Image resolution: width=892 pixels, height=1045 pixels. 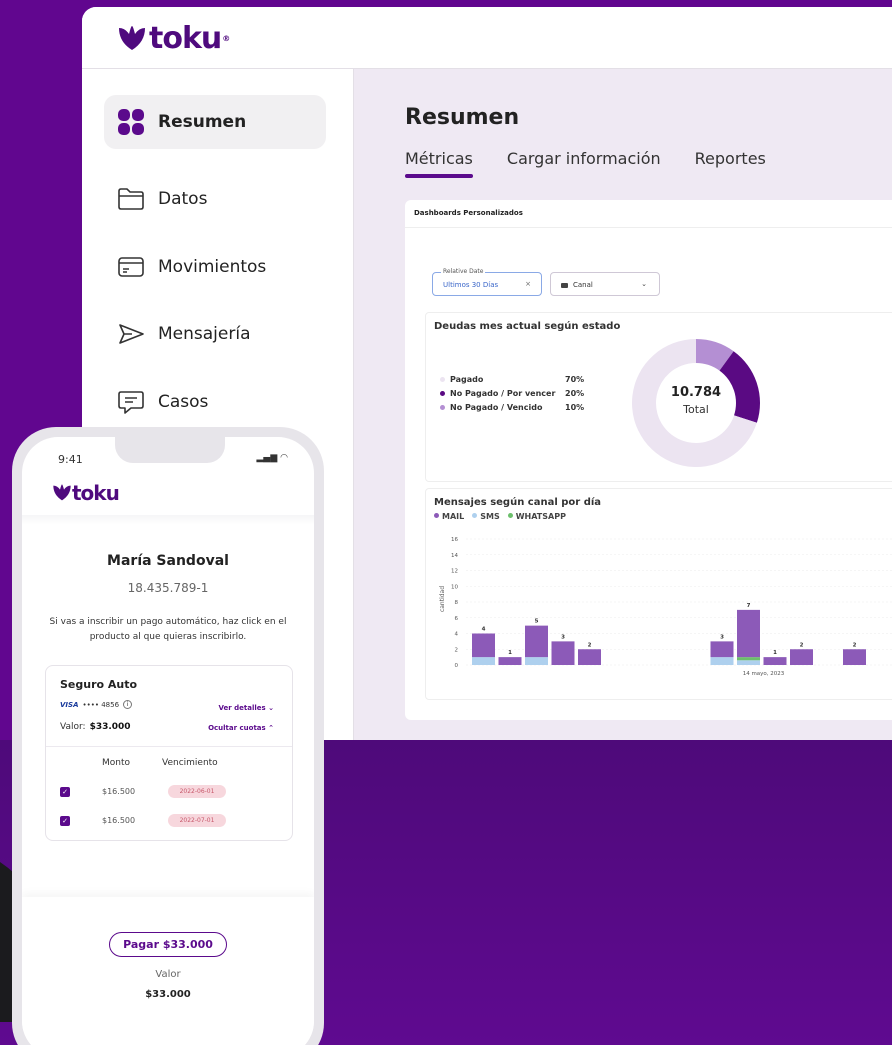 I want to click on chevron-up-icon: ⌃, so click(x=271, y=728).